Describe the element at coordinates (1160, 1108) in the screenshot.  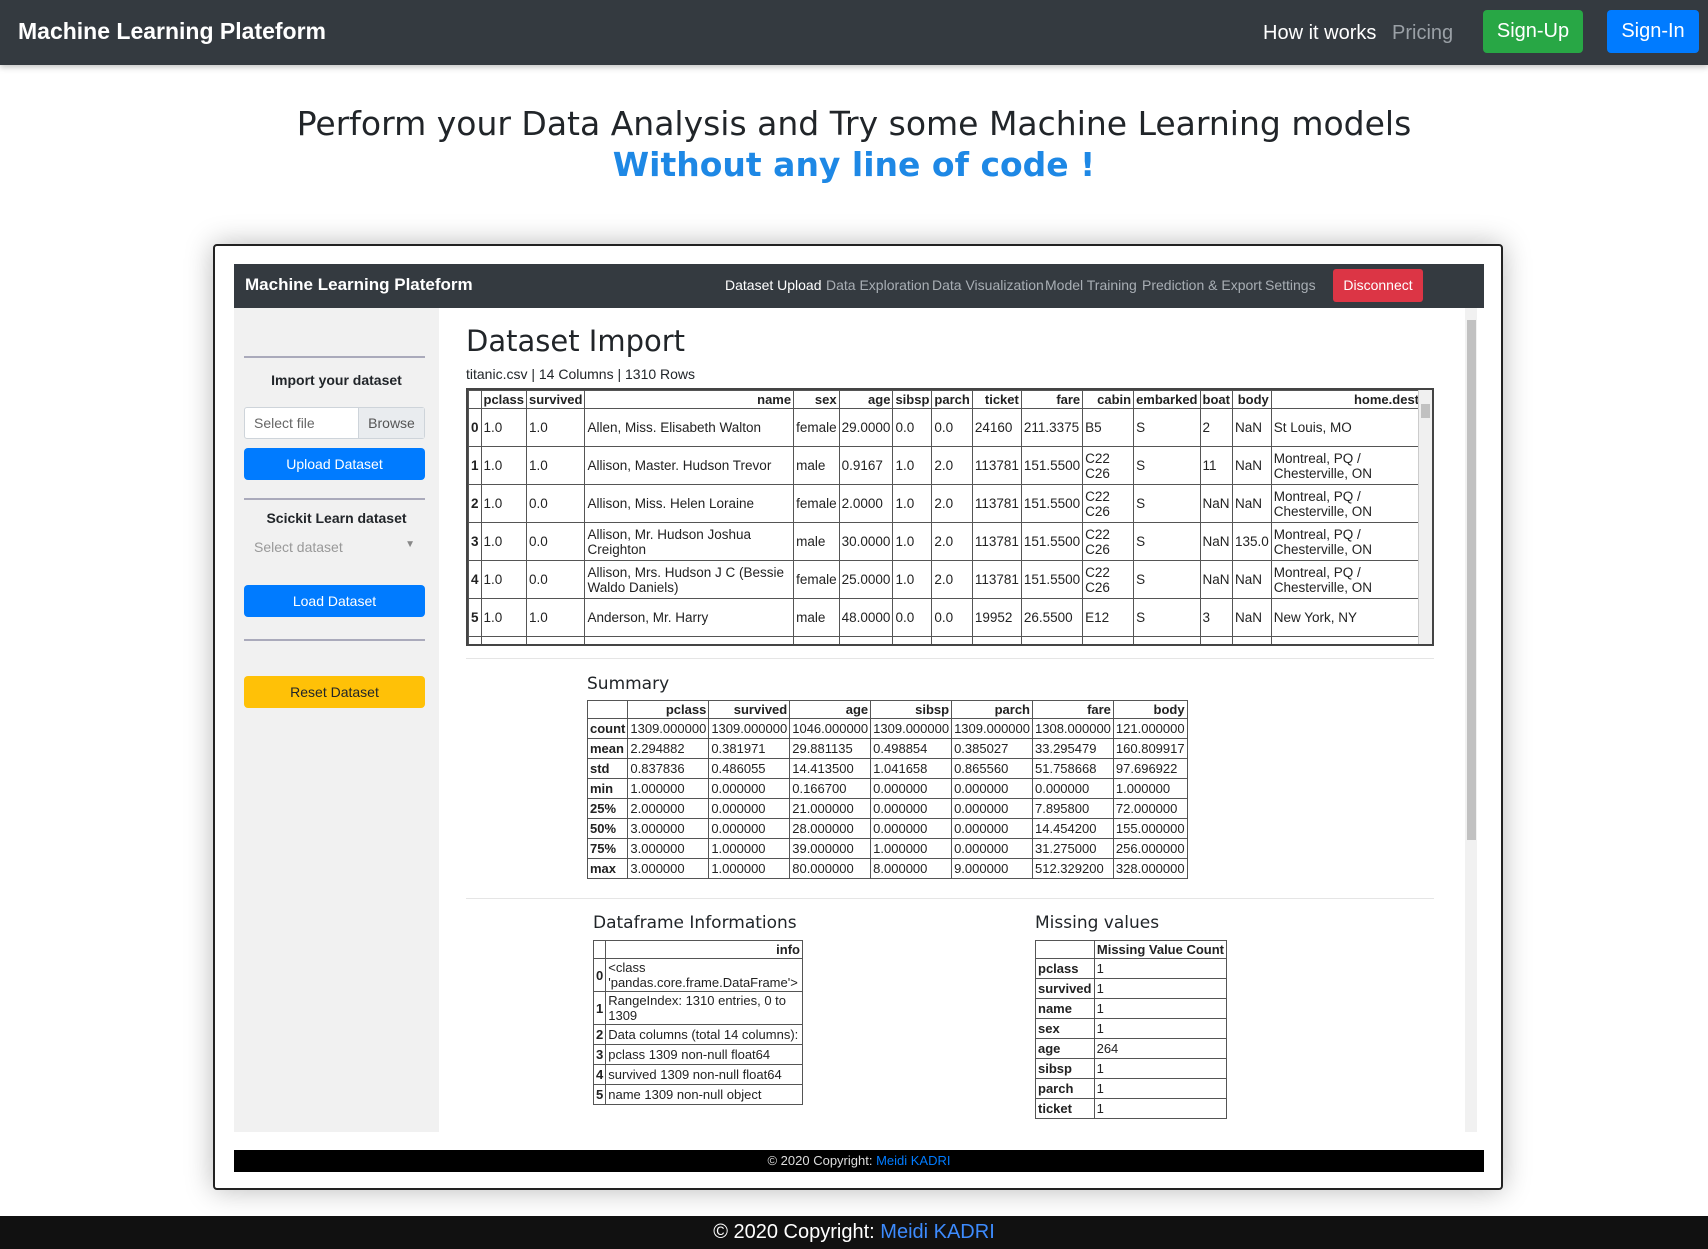
I see `table-cell: 1` at that location.